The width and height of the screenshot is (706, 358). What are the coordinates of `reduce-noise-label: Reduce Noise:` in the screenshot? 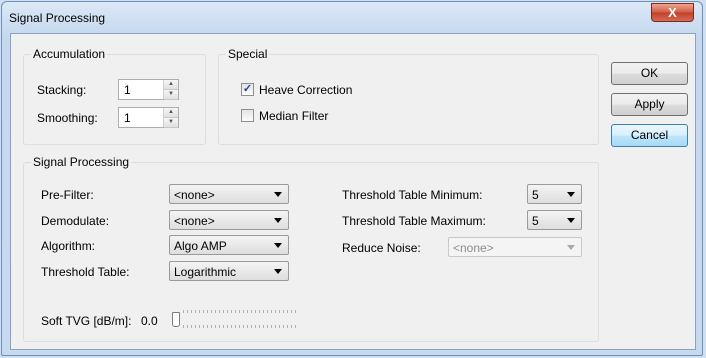 It's located at (381, 248).